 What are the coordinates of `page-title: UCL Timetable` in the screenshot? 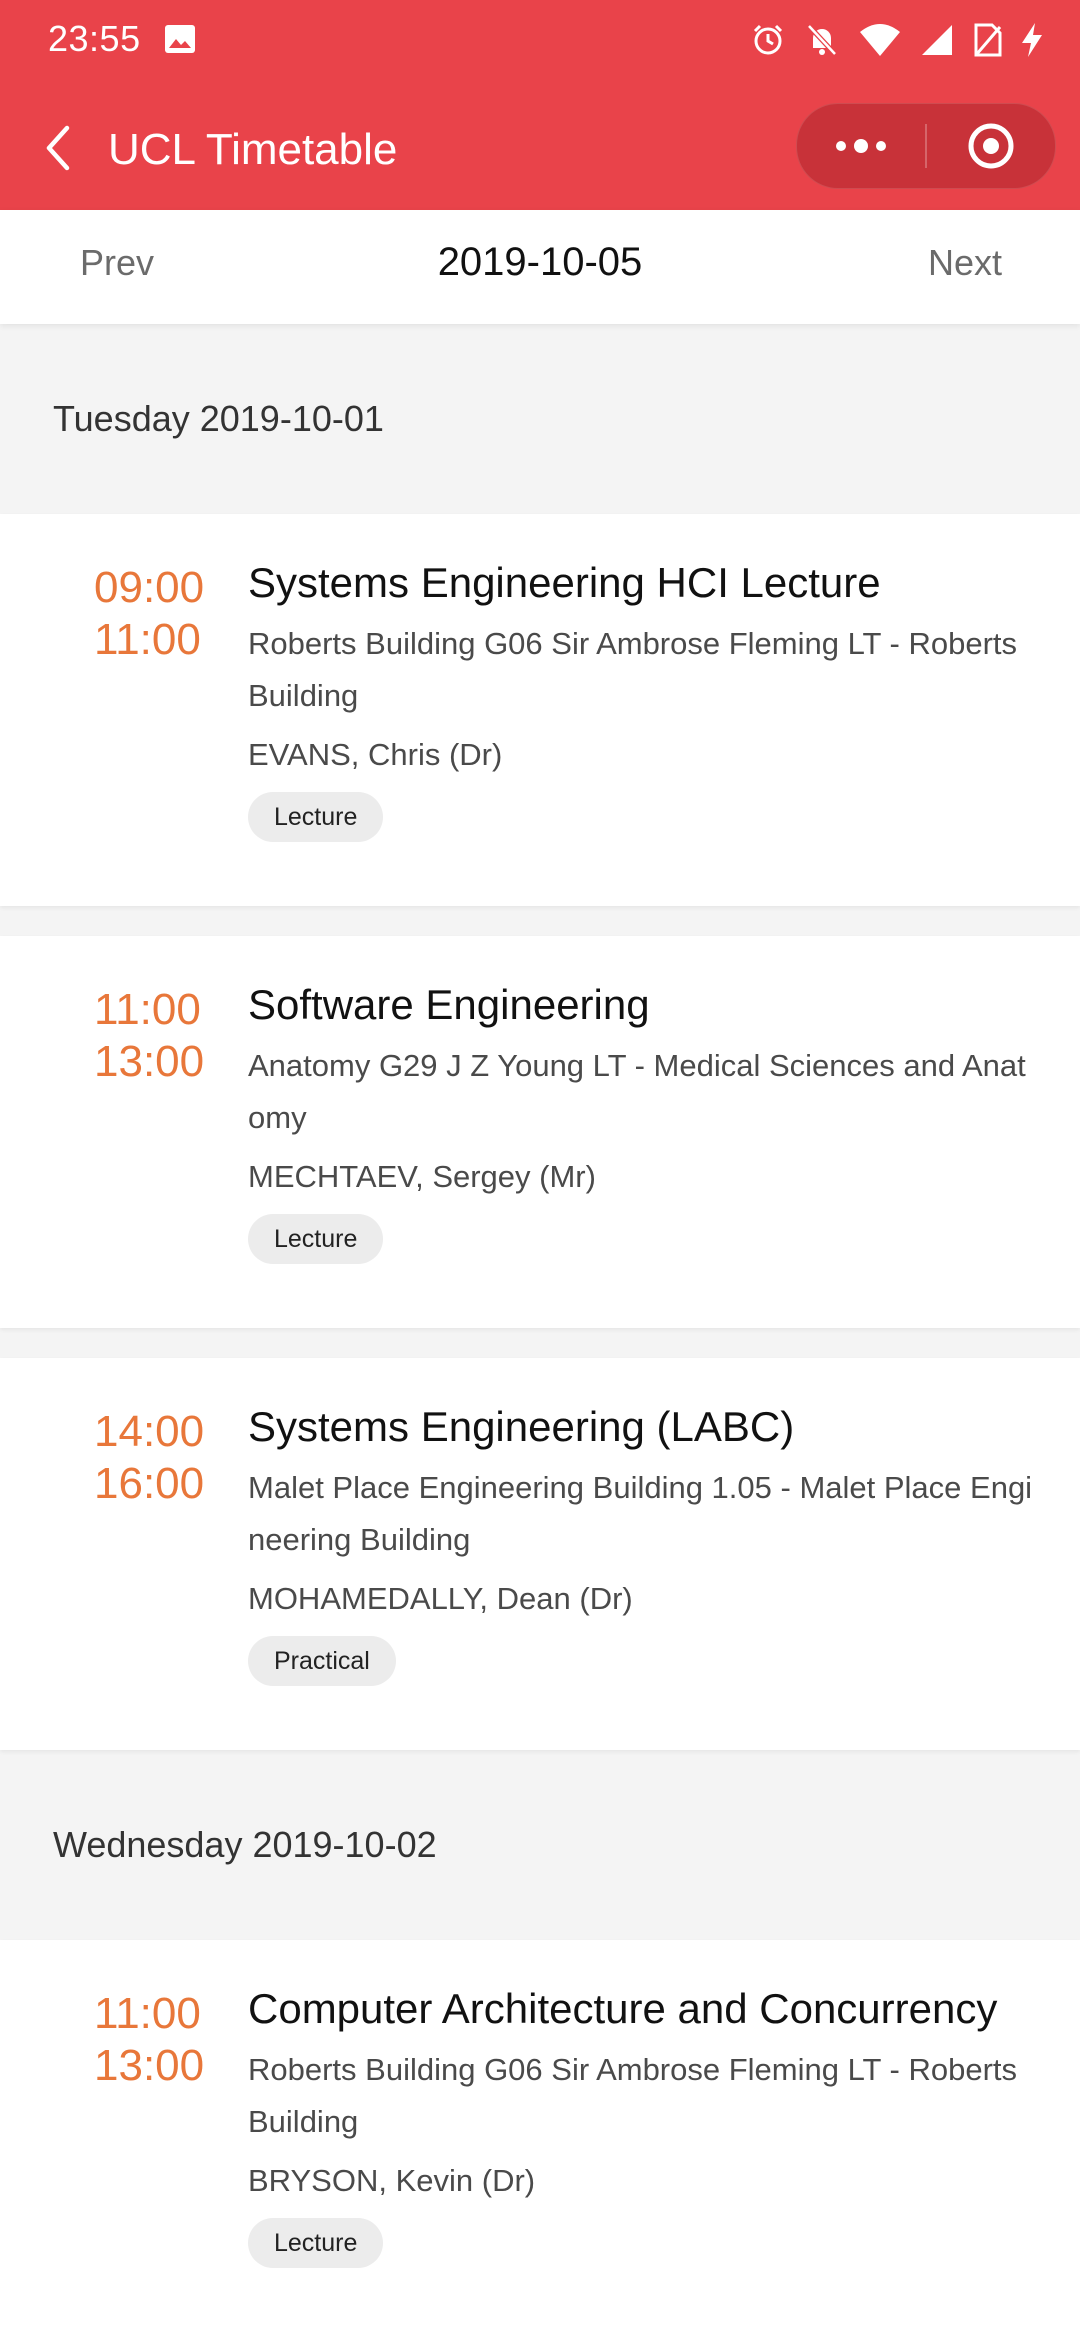 It's located at (253, 149).